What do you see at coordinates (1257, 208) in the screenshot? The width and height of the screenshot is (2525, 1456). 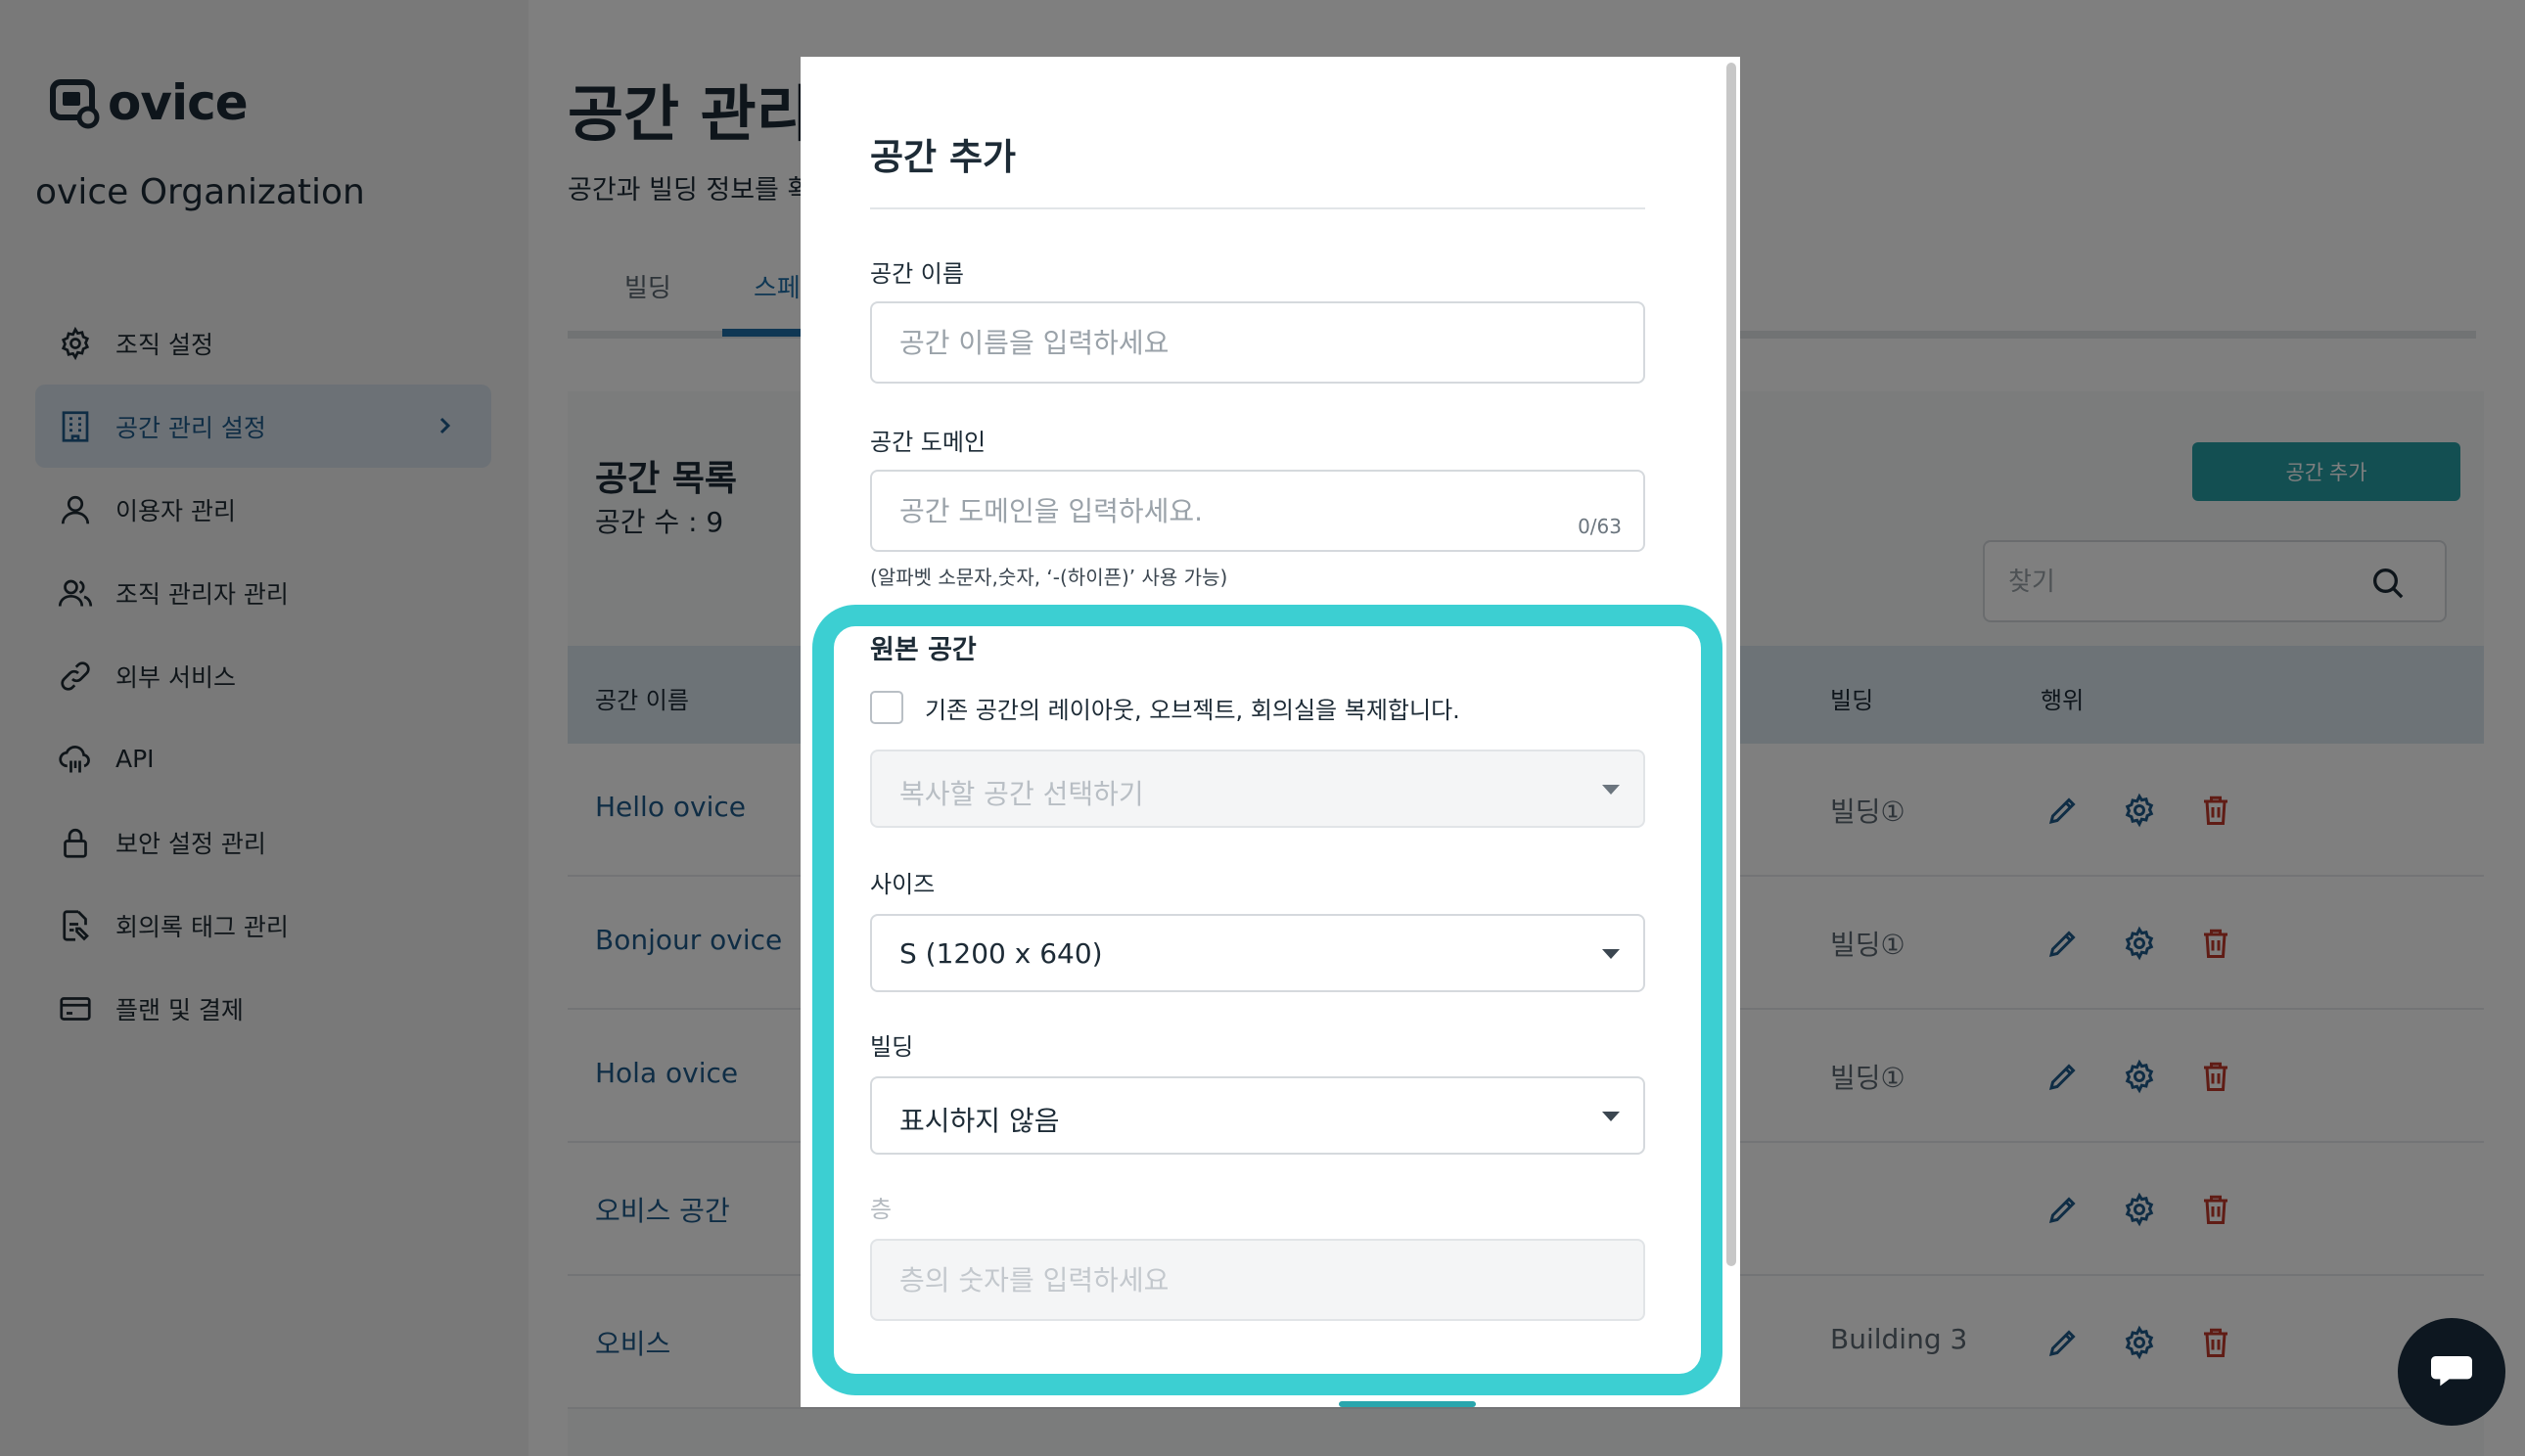 I see `modal-divider` at bounding box center [1257, 208].